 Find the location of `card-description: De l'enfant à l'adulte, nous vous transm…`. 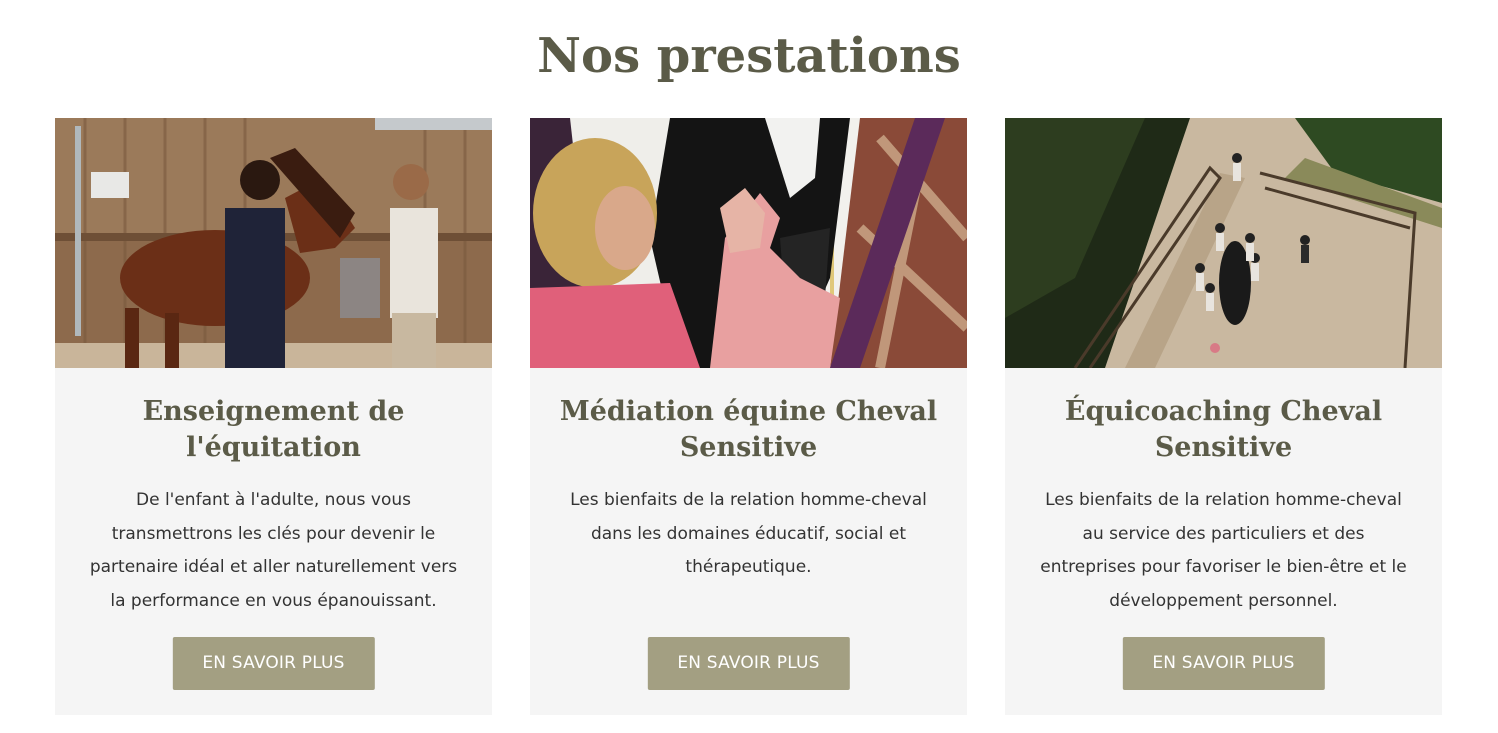

card-description: De l'enfant à l'adulte, nous vous transm… is located at coordinates (273, 550).